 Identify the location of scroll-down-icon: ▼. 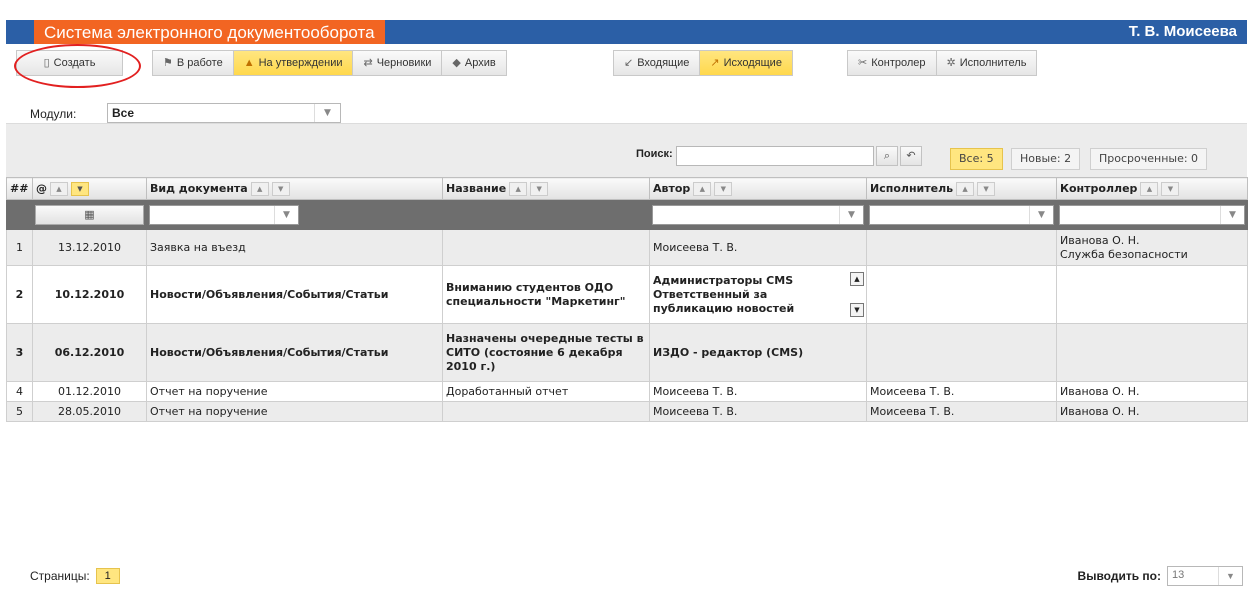
(857, 310).